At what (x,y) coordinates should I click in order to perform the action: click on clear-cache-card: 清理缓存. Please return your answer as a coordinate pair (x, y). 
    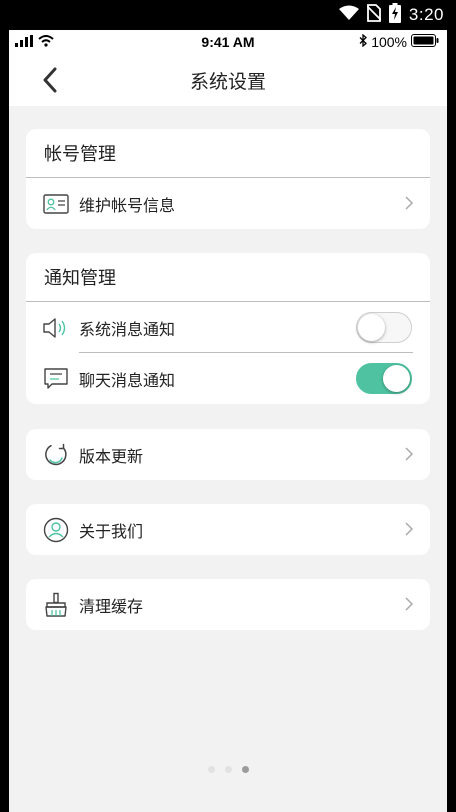
    Looking at the image, I should click on (228, 604).